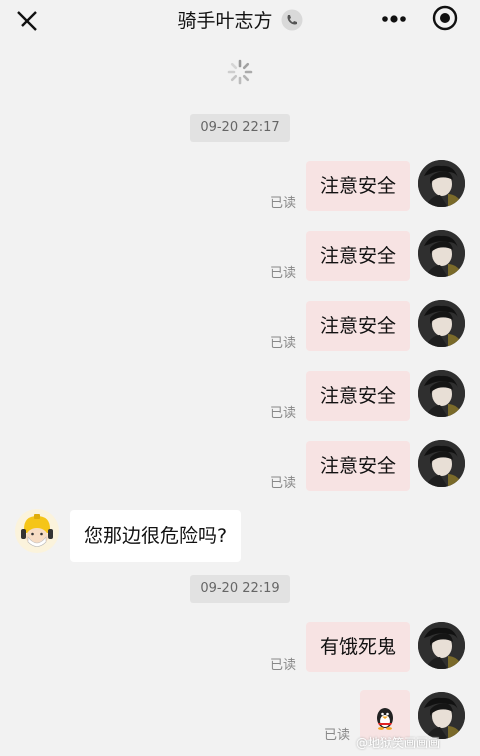 The width and height of the screenshot is (480, 756). I want to click on incoming-message-bubble: 您那边很危险吗?, so click(156, 536).